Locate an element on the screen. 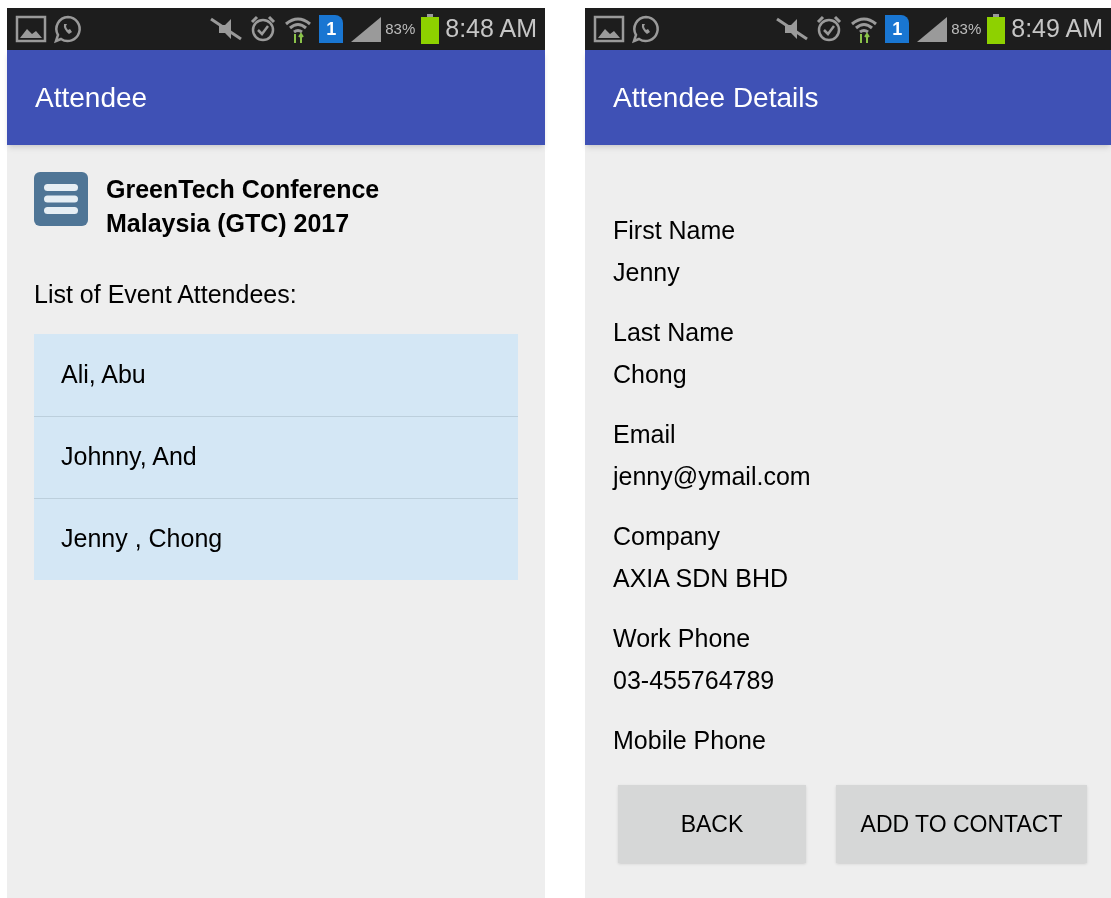 The height and width of the screenshot is (898, 1111). attendee-item: Ali, Abu is located at coordinates (276, 374).